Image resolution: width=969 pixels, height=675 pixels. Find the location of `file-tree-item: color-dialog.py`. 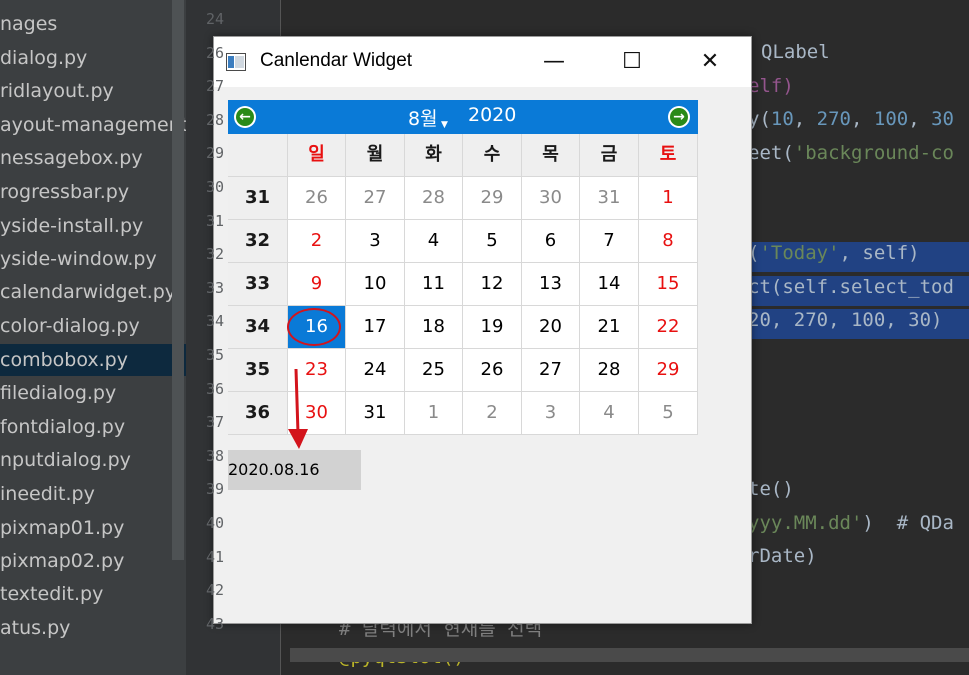

file-tree-item: color-dialog.py is located at coordinates (70, 326).